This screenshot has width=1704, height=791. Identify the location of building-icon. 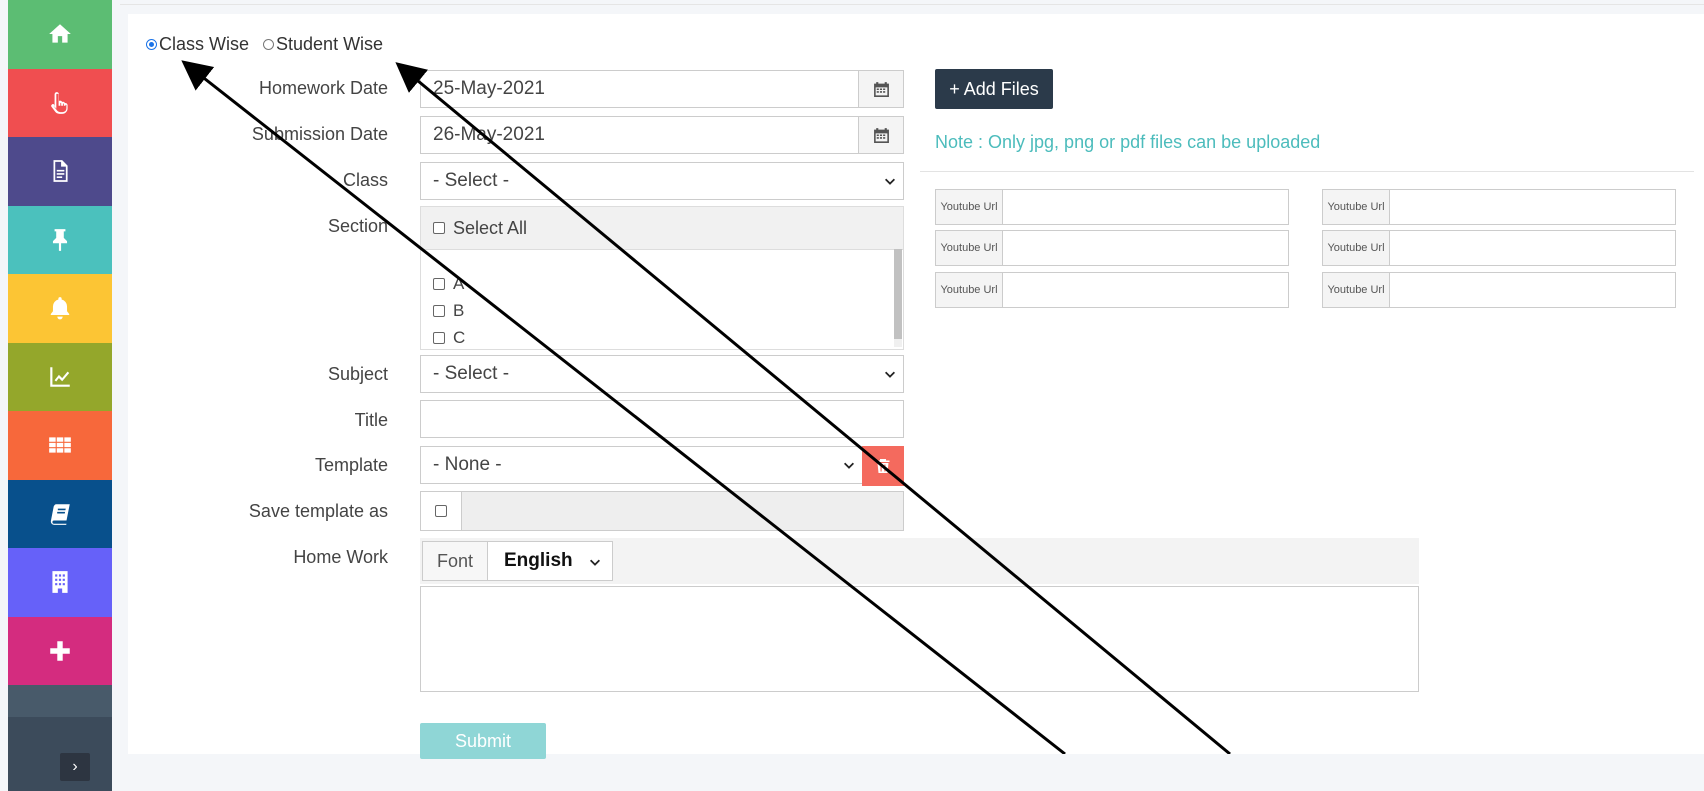
(60, 582).